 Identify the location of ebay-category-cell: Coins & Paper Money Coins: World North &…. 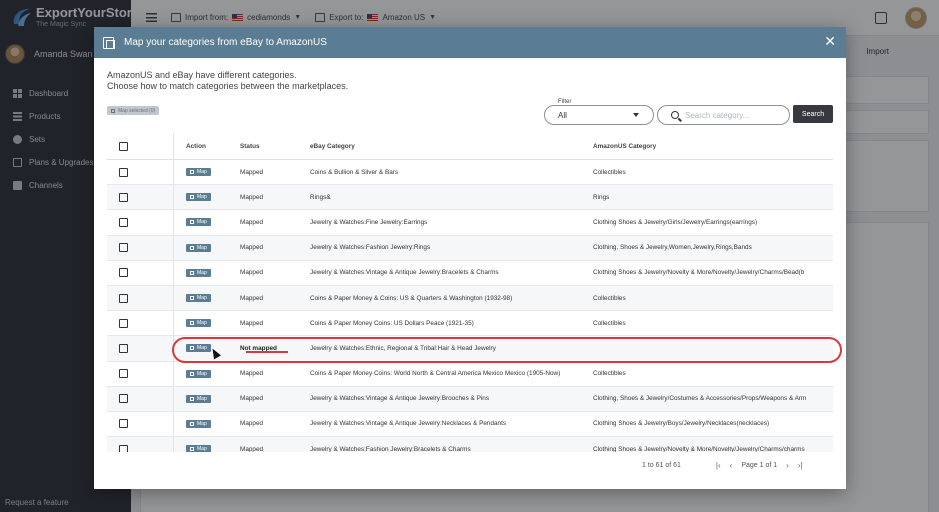
(435, 374).